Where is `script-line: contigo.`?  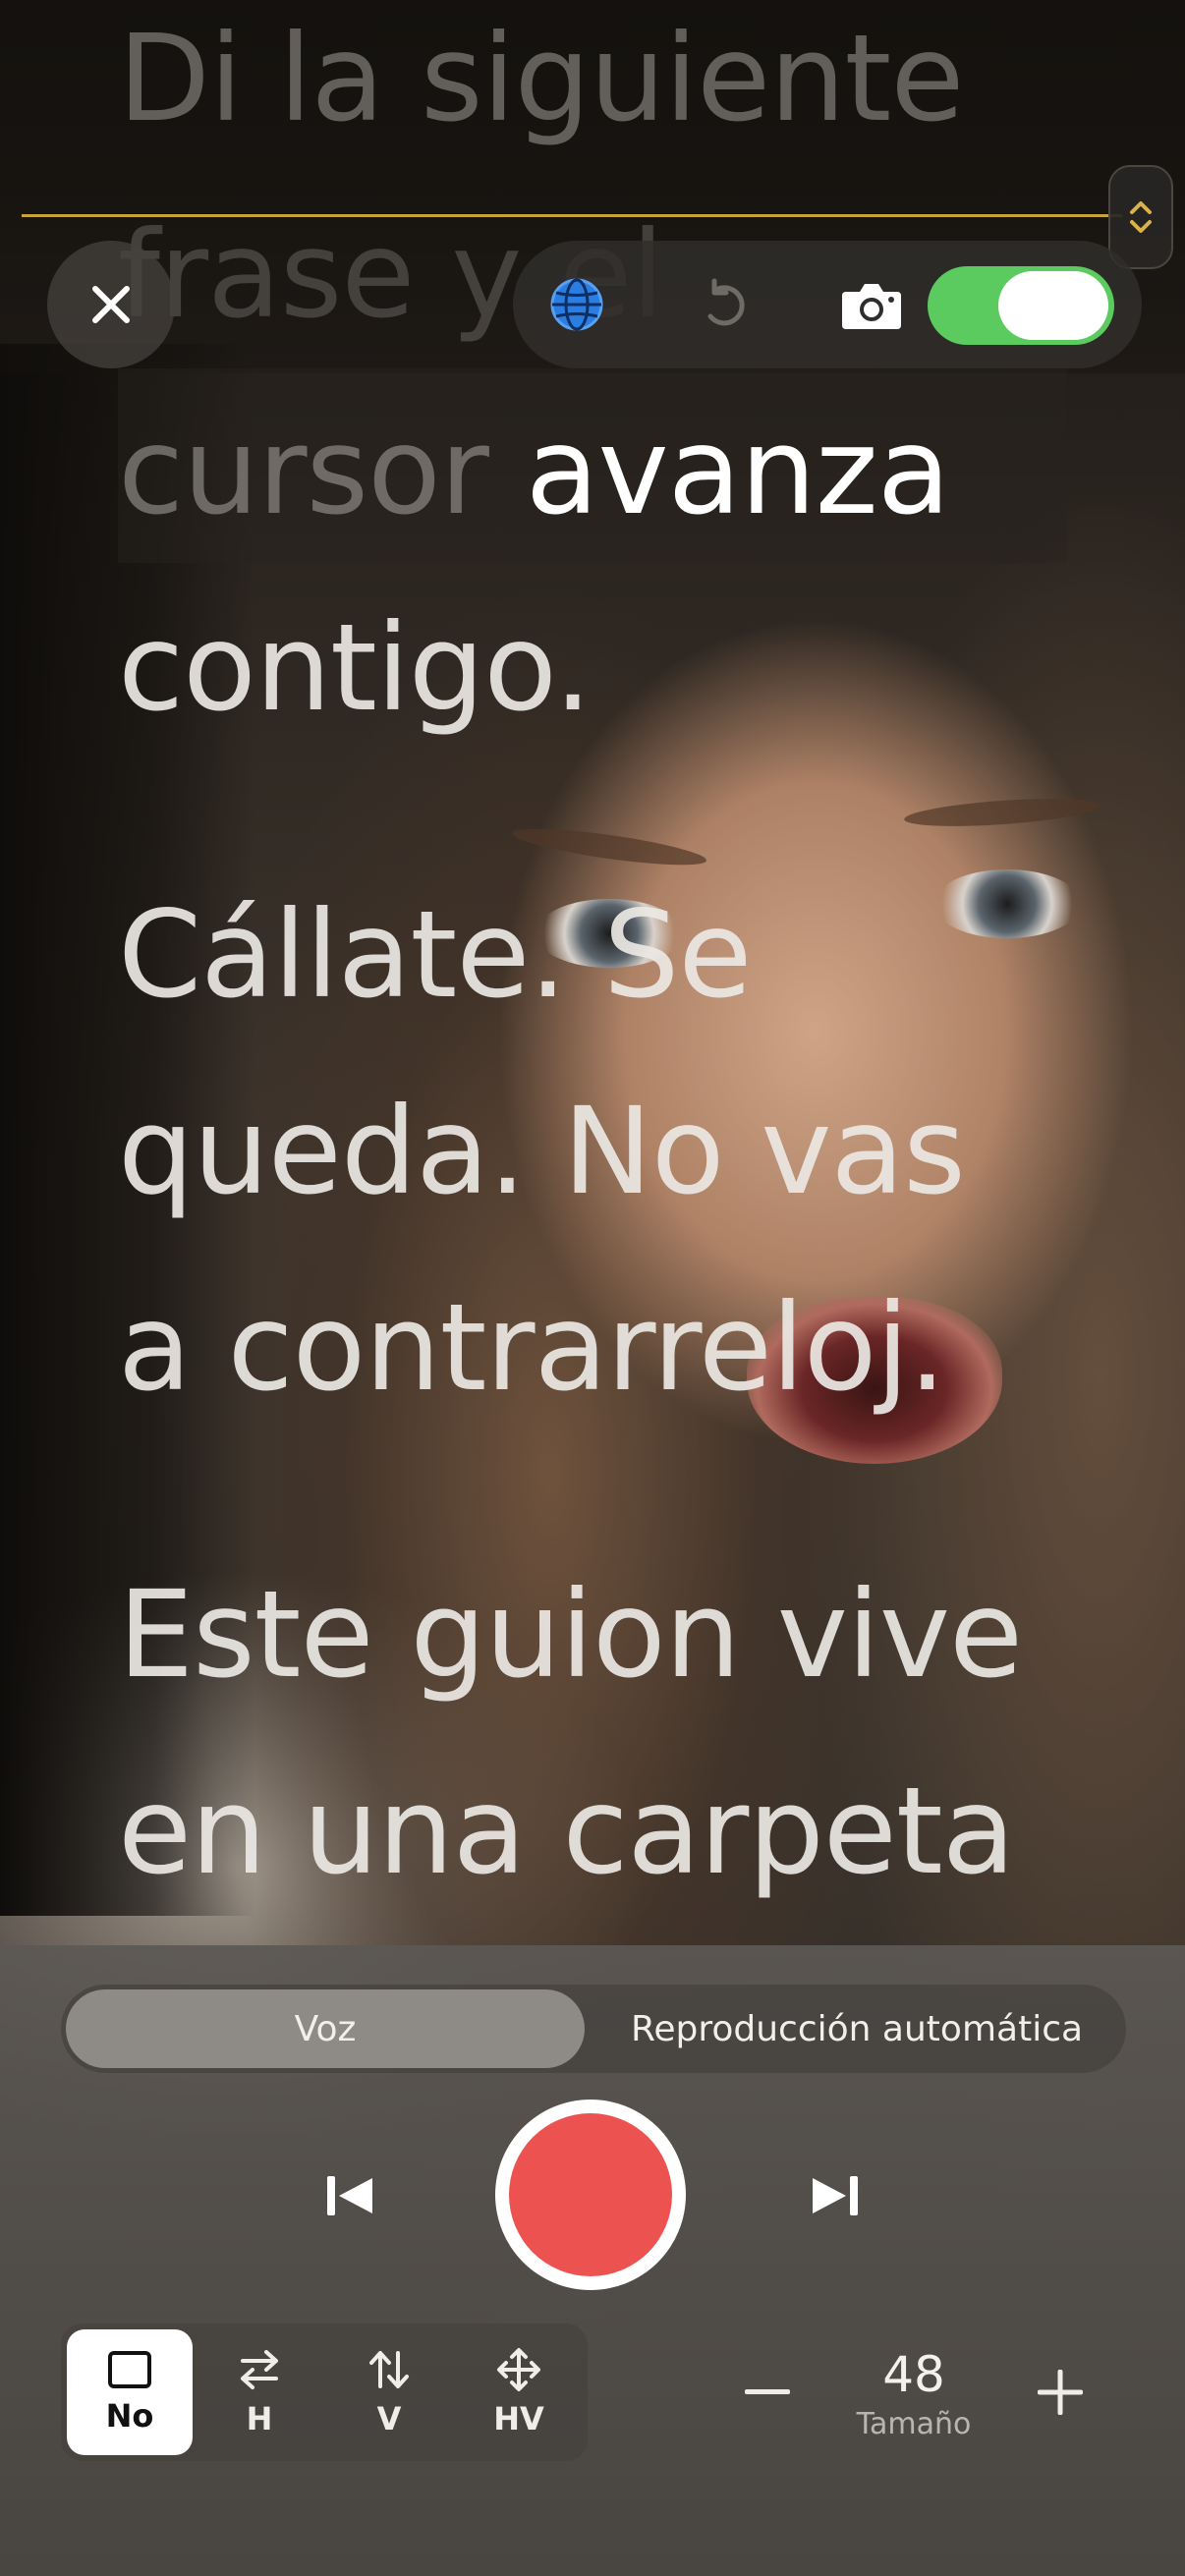
script-line: contigo. is located at coordinates (355, 668).